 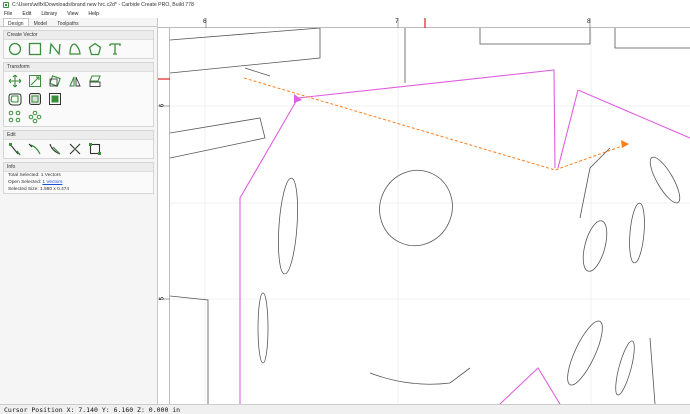 I want to click on polyline-icon, so click(x=55, y=49).